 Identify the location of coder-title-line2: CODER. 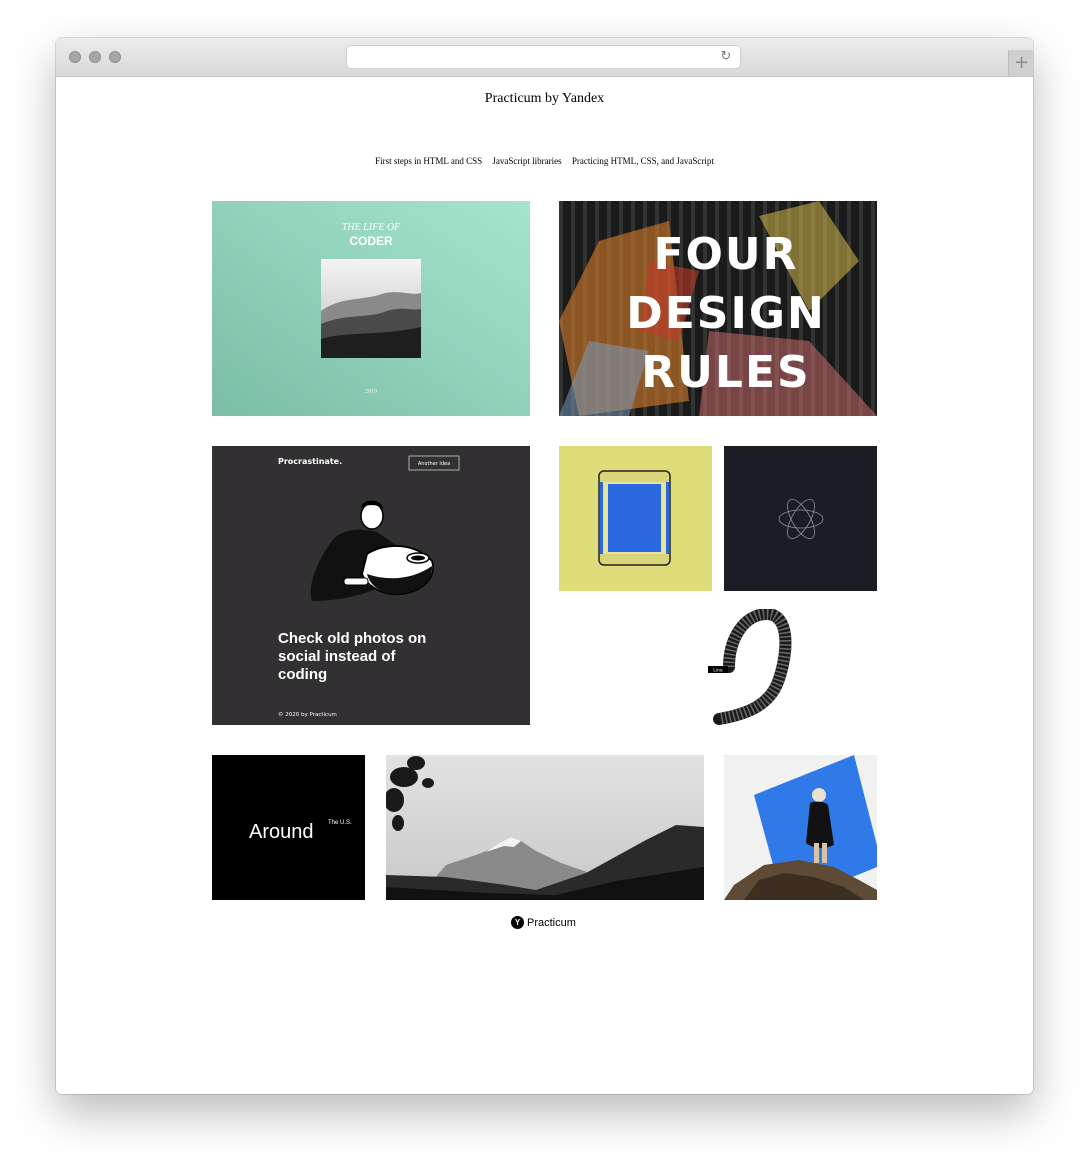
(371, 241).